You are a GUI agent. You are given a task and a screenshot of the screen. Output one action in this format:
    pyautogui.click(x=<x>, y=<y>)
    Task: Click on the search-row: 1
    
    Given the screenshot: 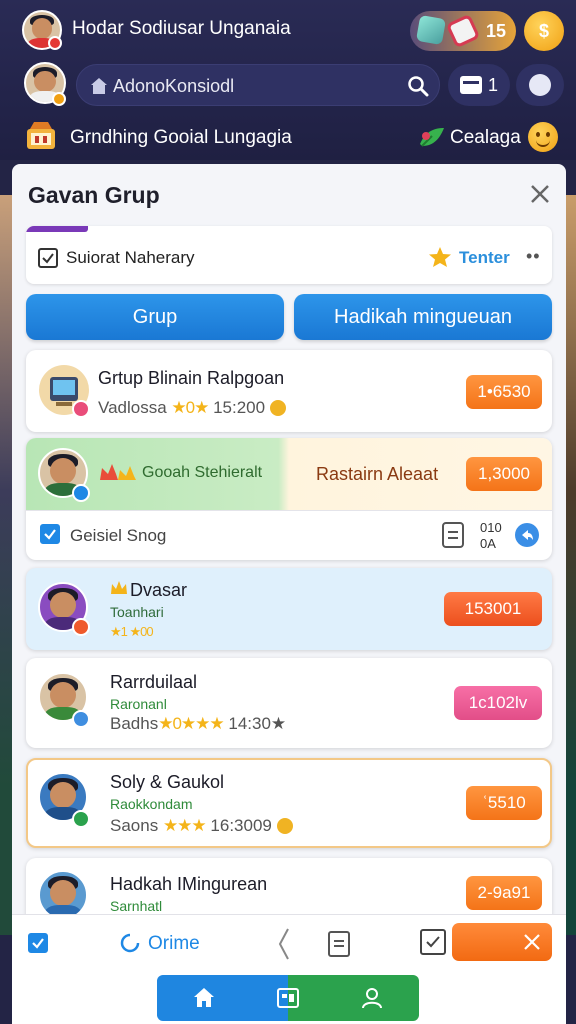 What is the action you would take?
    pyautogui.click(x=288, y=85)
    